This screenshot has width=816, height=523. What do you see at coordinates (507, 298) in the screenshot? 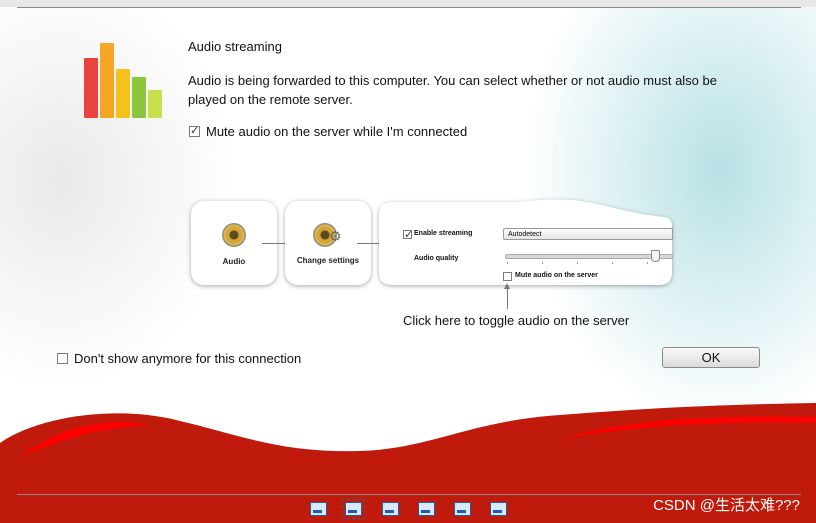
I see `pointer-line` at bounding box center [507, 298].